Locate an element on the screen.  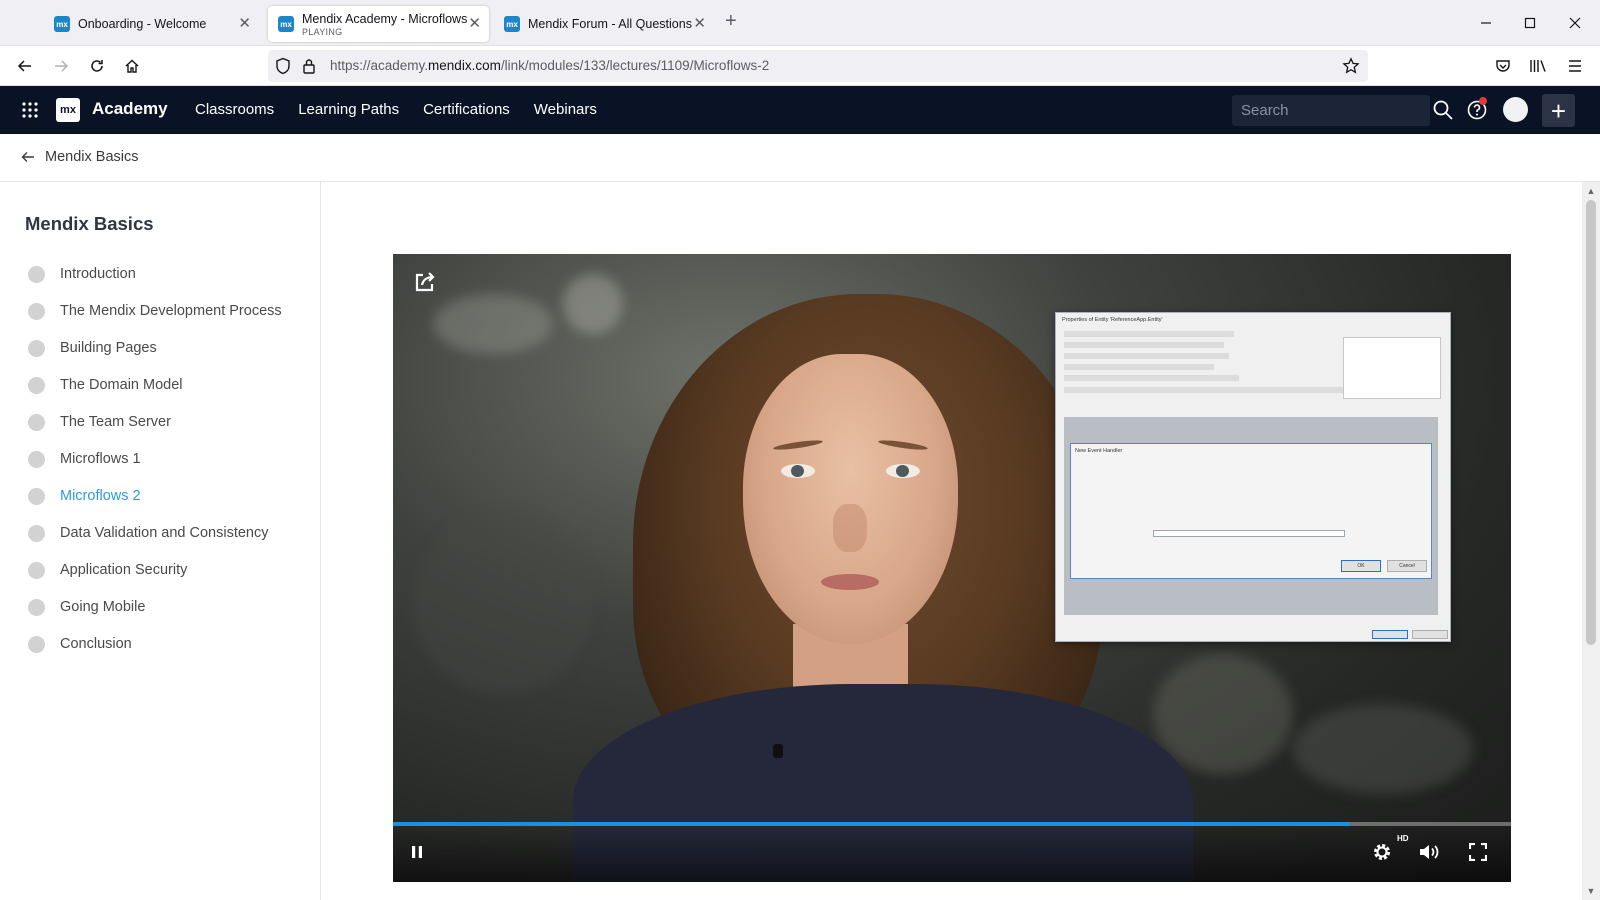
inset-ok-button: OK is located at coordinates (1361, 566).